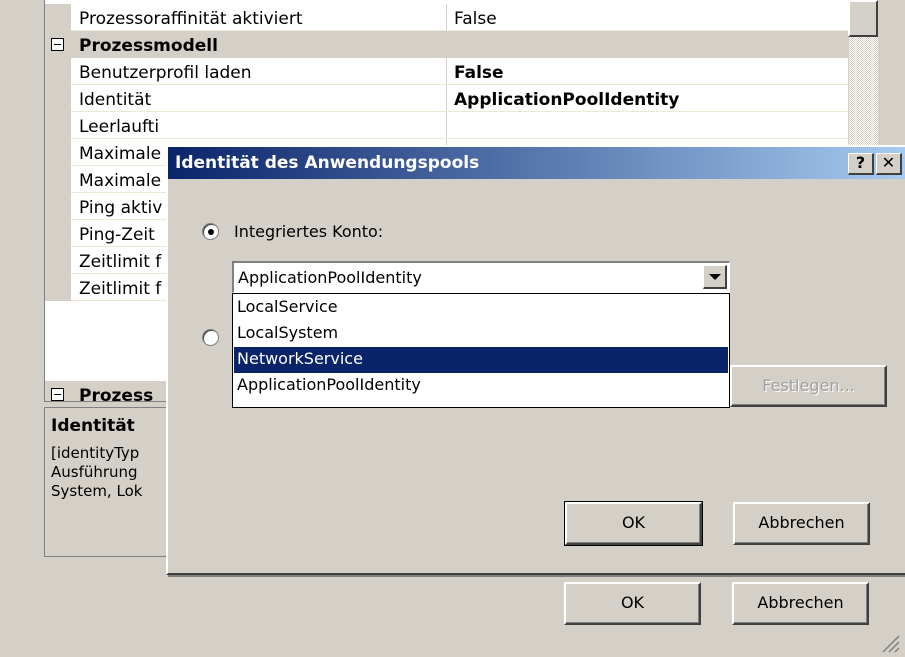  Describe the element at coordinates (446, 44) in the screenshot. I see `category-row-prozessmodell: Prozessmodell` at that location.